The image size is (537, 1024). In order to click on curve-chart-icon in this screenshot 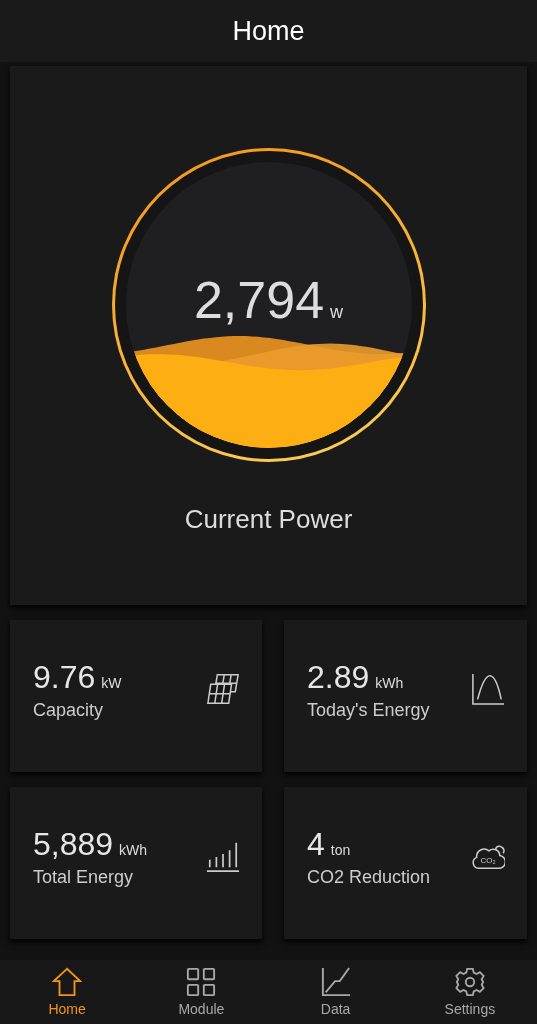, I will do `click(488, 689)`.